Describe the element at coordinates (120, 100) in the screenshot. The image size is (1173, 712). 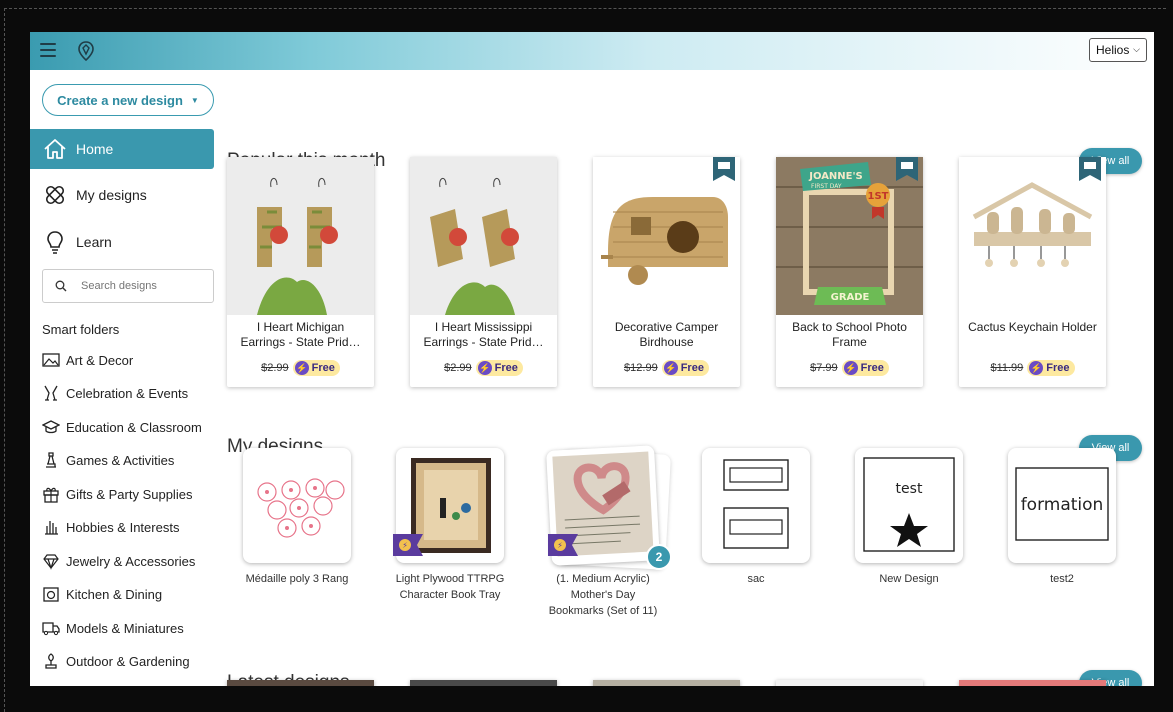
I see `create-design-label: Create a new design` at that location.